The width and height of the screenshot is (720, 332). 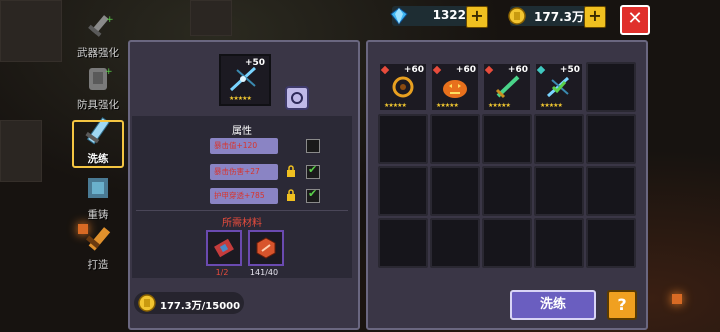 I want to click on attribute-row: 护甲穿透+785, so click(x=268, y=195).